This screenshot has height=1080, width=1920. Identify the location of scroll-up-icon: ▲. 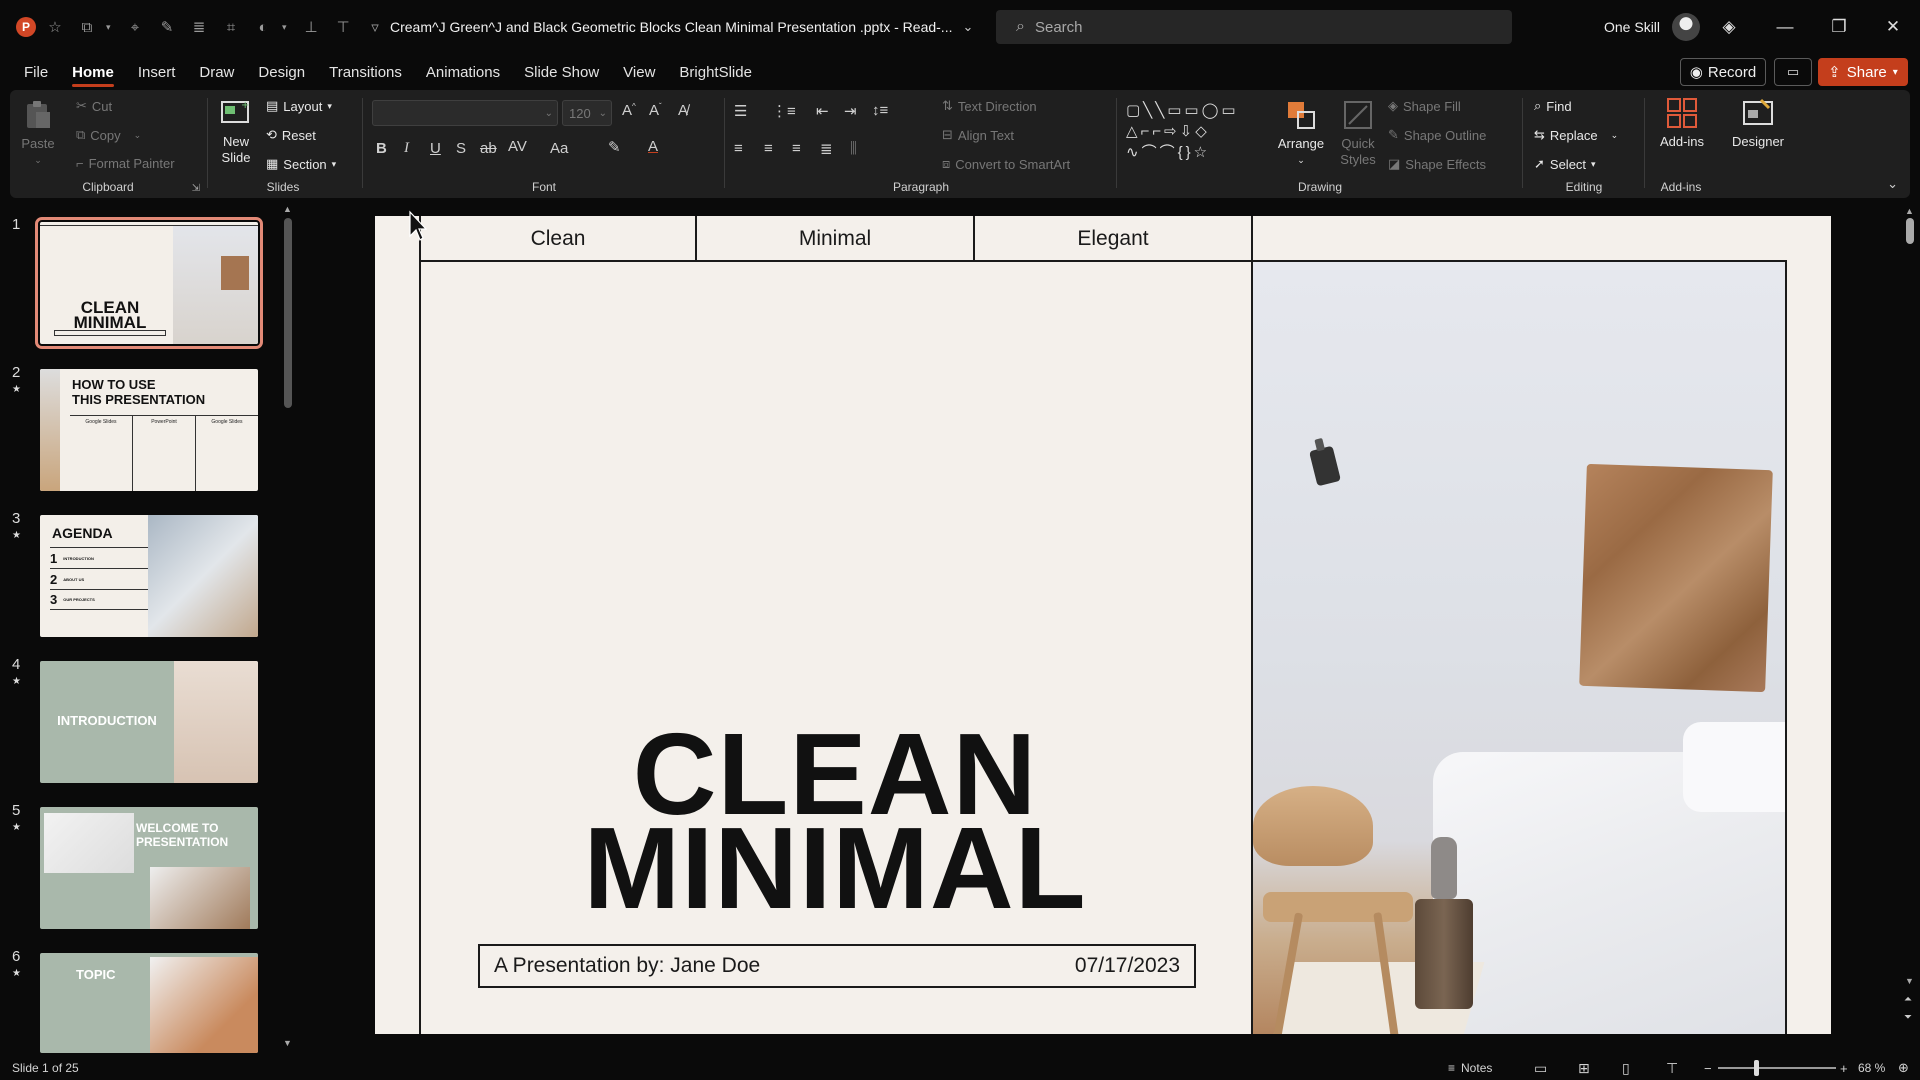
(1909, 211).